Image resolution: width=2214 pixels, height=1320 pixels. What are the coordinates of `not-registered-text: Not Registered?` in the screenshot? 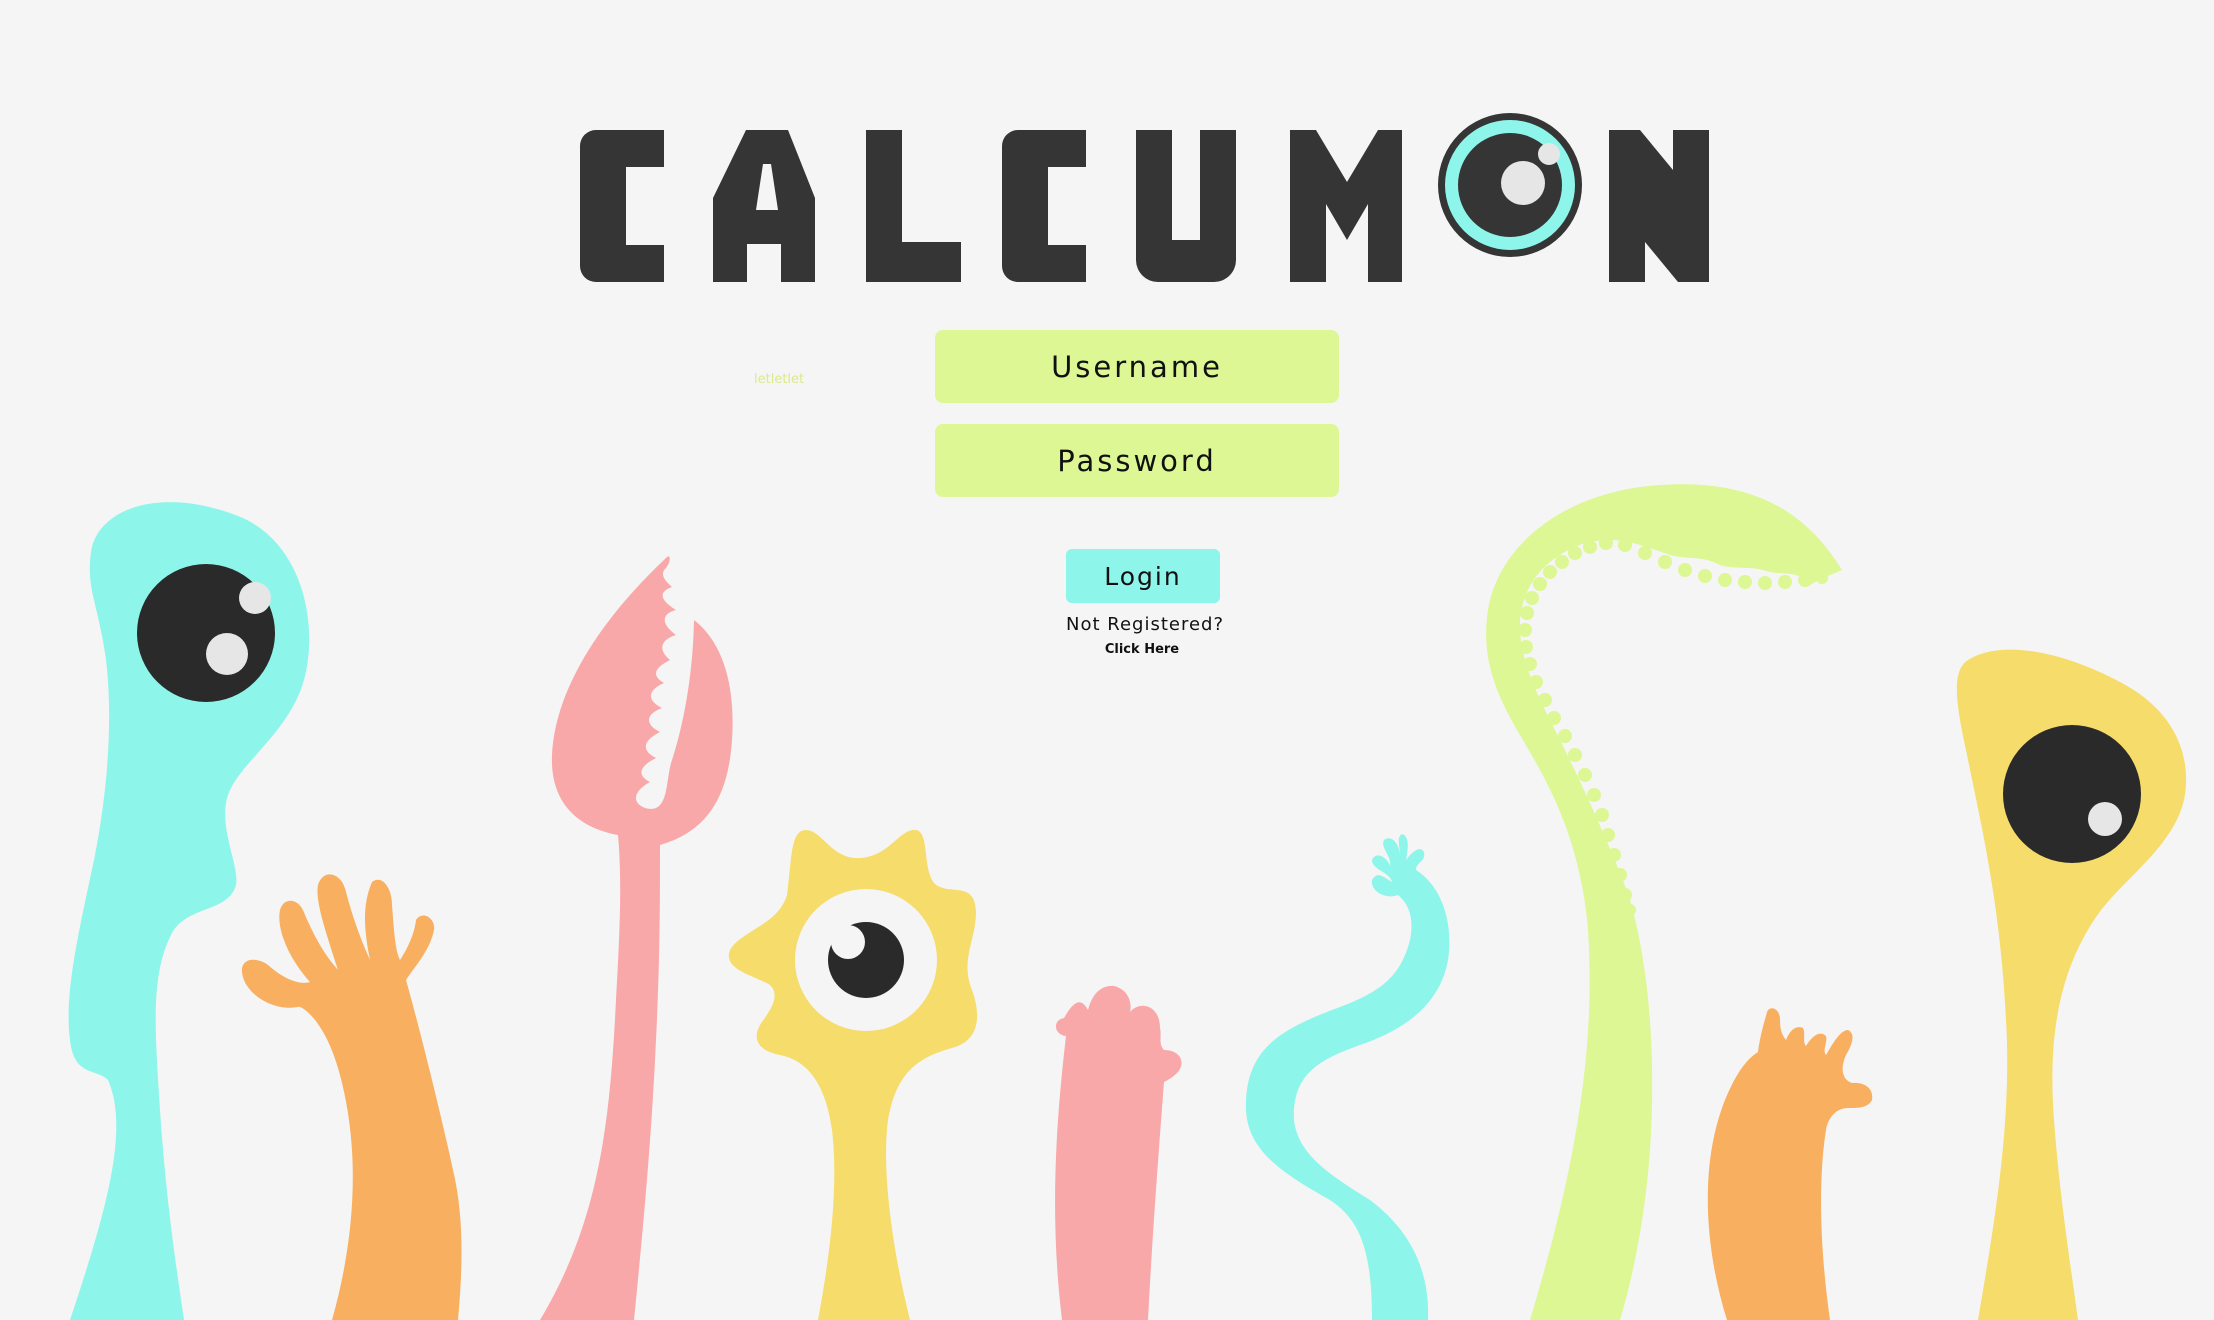 It's located at (1145, 624).